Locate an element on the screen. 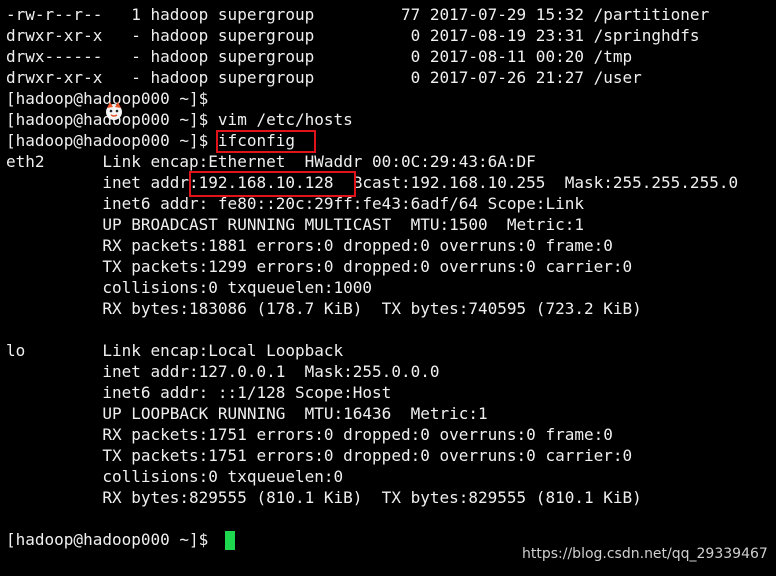 The image size is (776, 576). terminal-line: inet6 addr: ::1/128 Scope:Host is located at coordinates (199, 392).